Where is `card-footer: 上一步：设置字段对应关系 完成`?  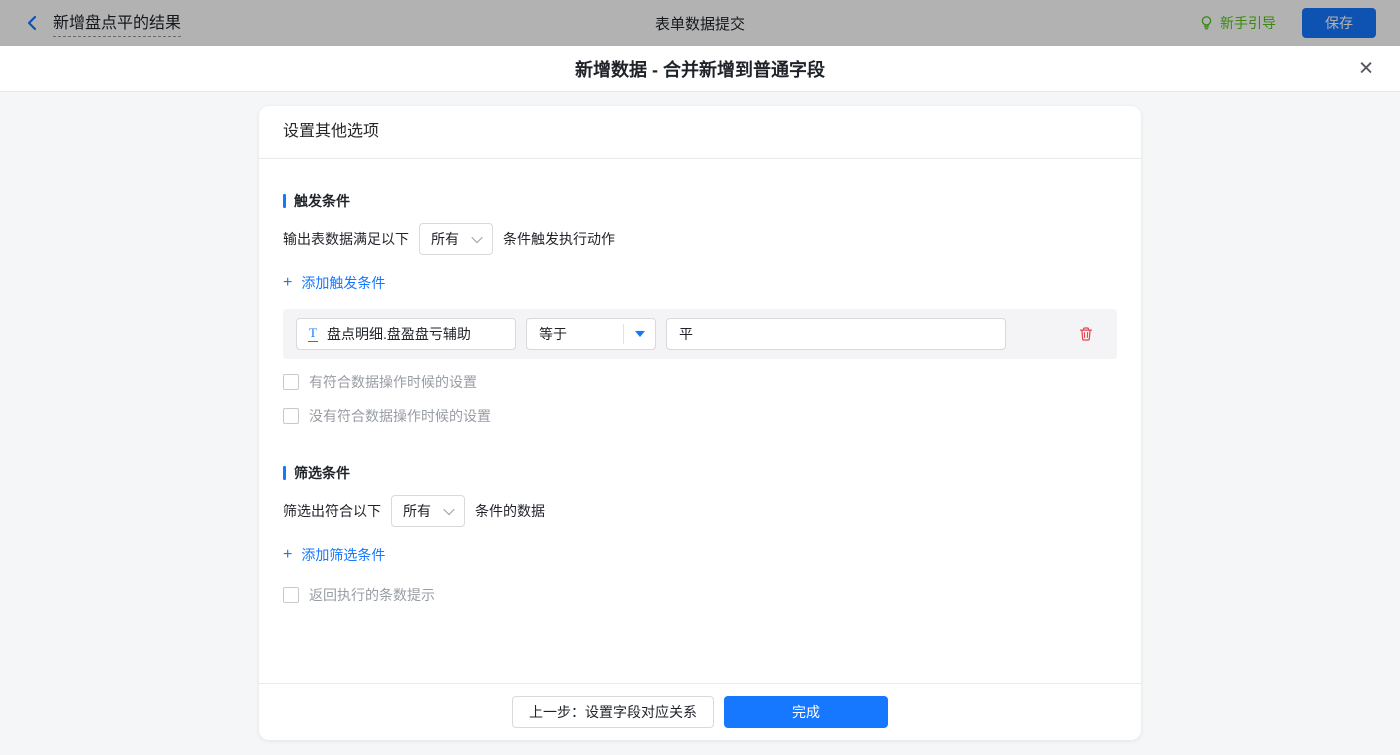
card-footer: 上一步：设置字段对应关系 完成 is located at coordinates (700, 711).